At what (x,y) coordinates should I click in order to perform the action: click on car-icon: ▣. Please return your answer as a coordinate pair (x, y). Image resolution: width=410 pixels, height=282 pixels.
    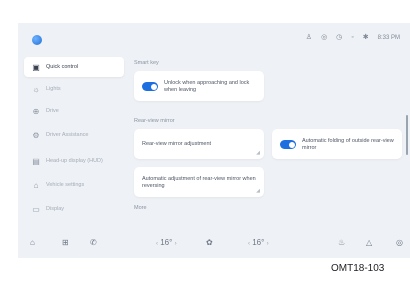
    Looking at the image, I should click on (36, 67).